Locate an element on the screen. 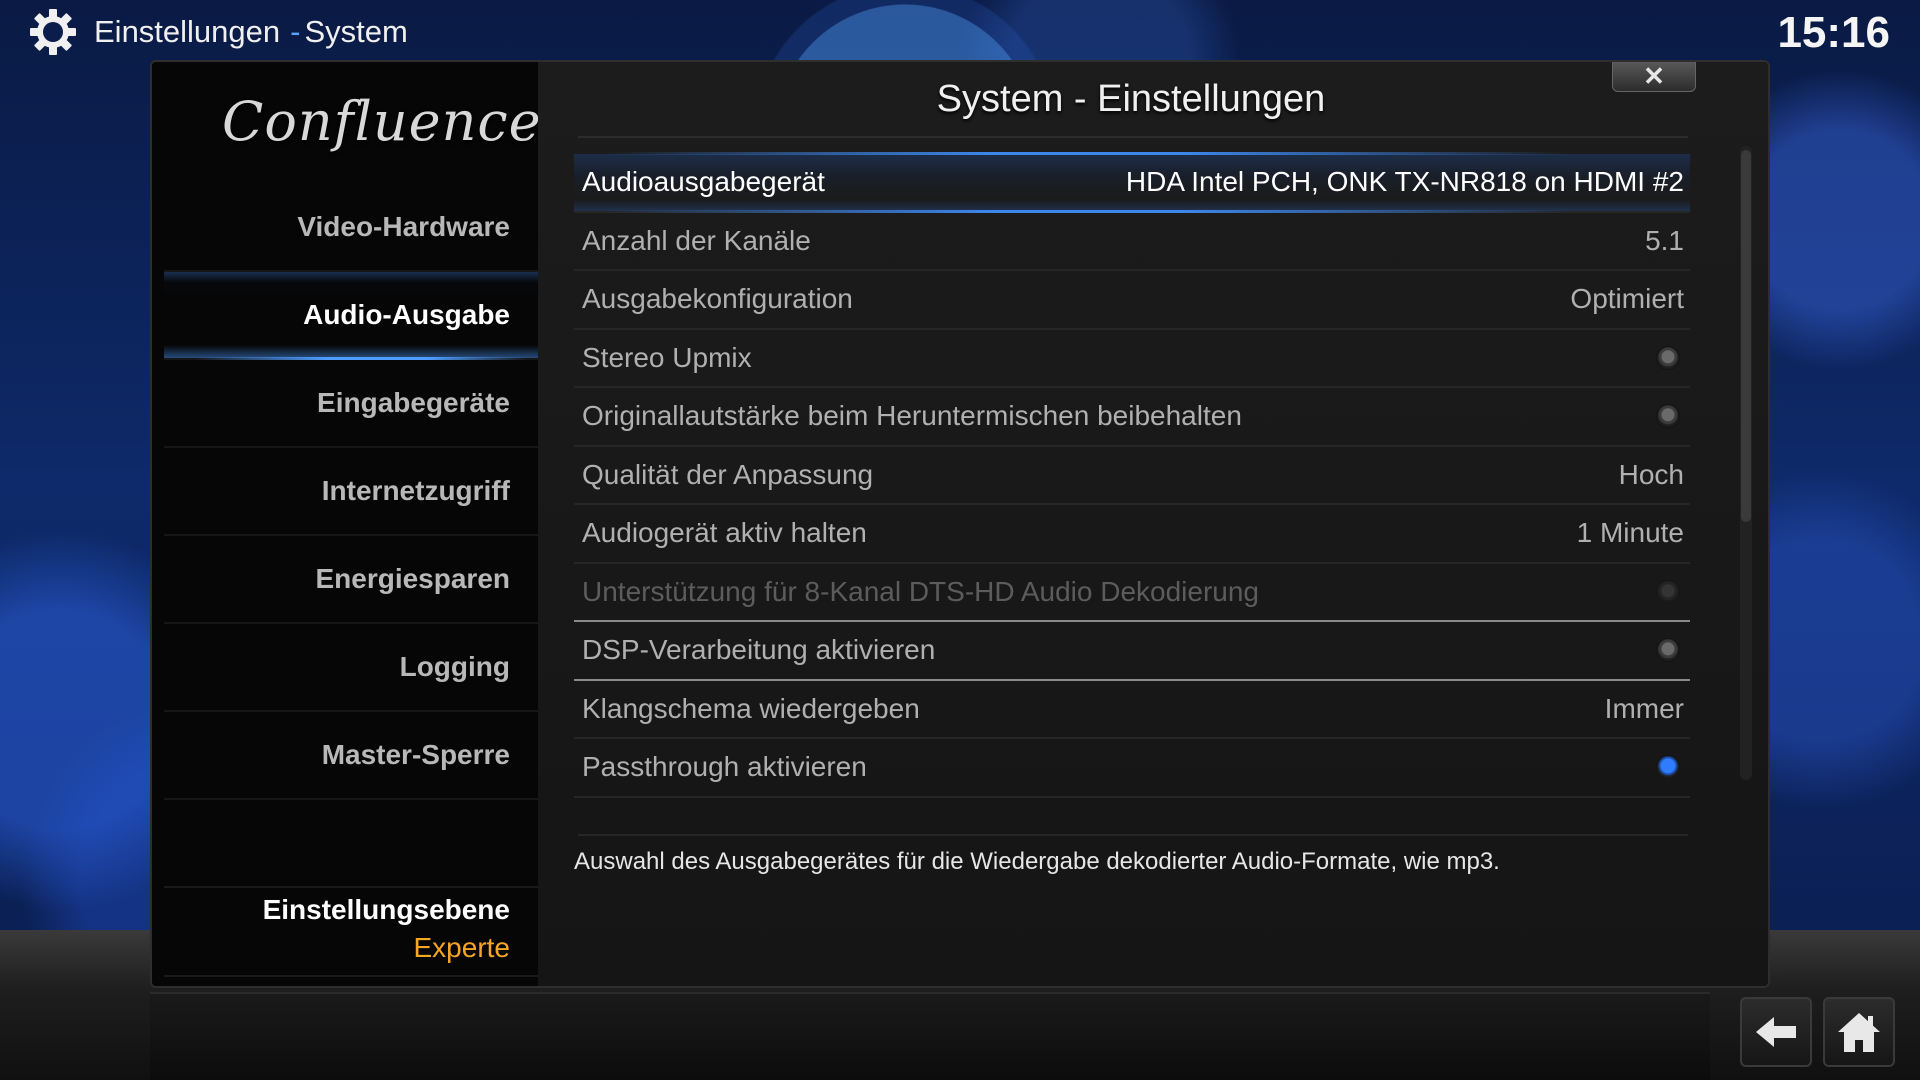 Image resolution: width=1920 pixels, height=1080 pixels. sidebar-item-audio-ausgabe: Audio-Ausgabe is located at coordinates (351, 316).